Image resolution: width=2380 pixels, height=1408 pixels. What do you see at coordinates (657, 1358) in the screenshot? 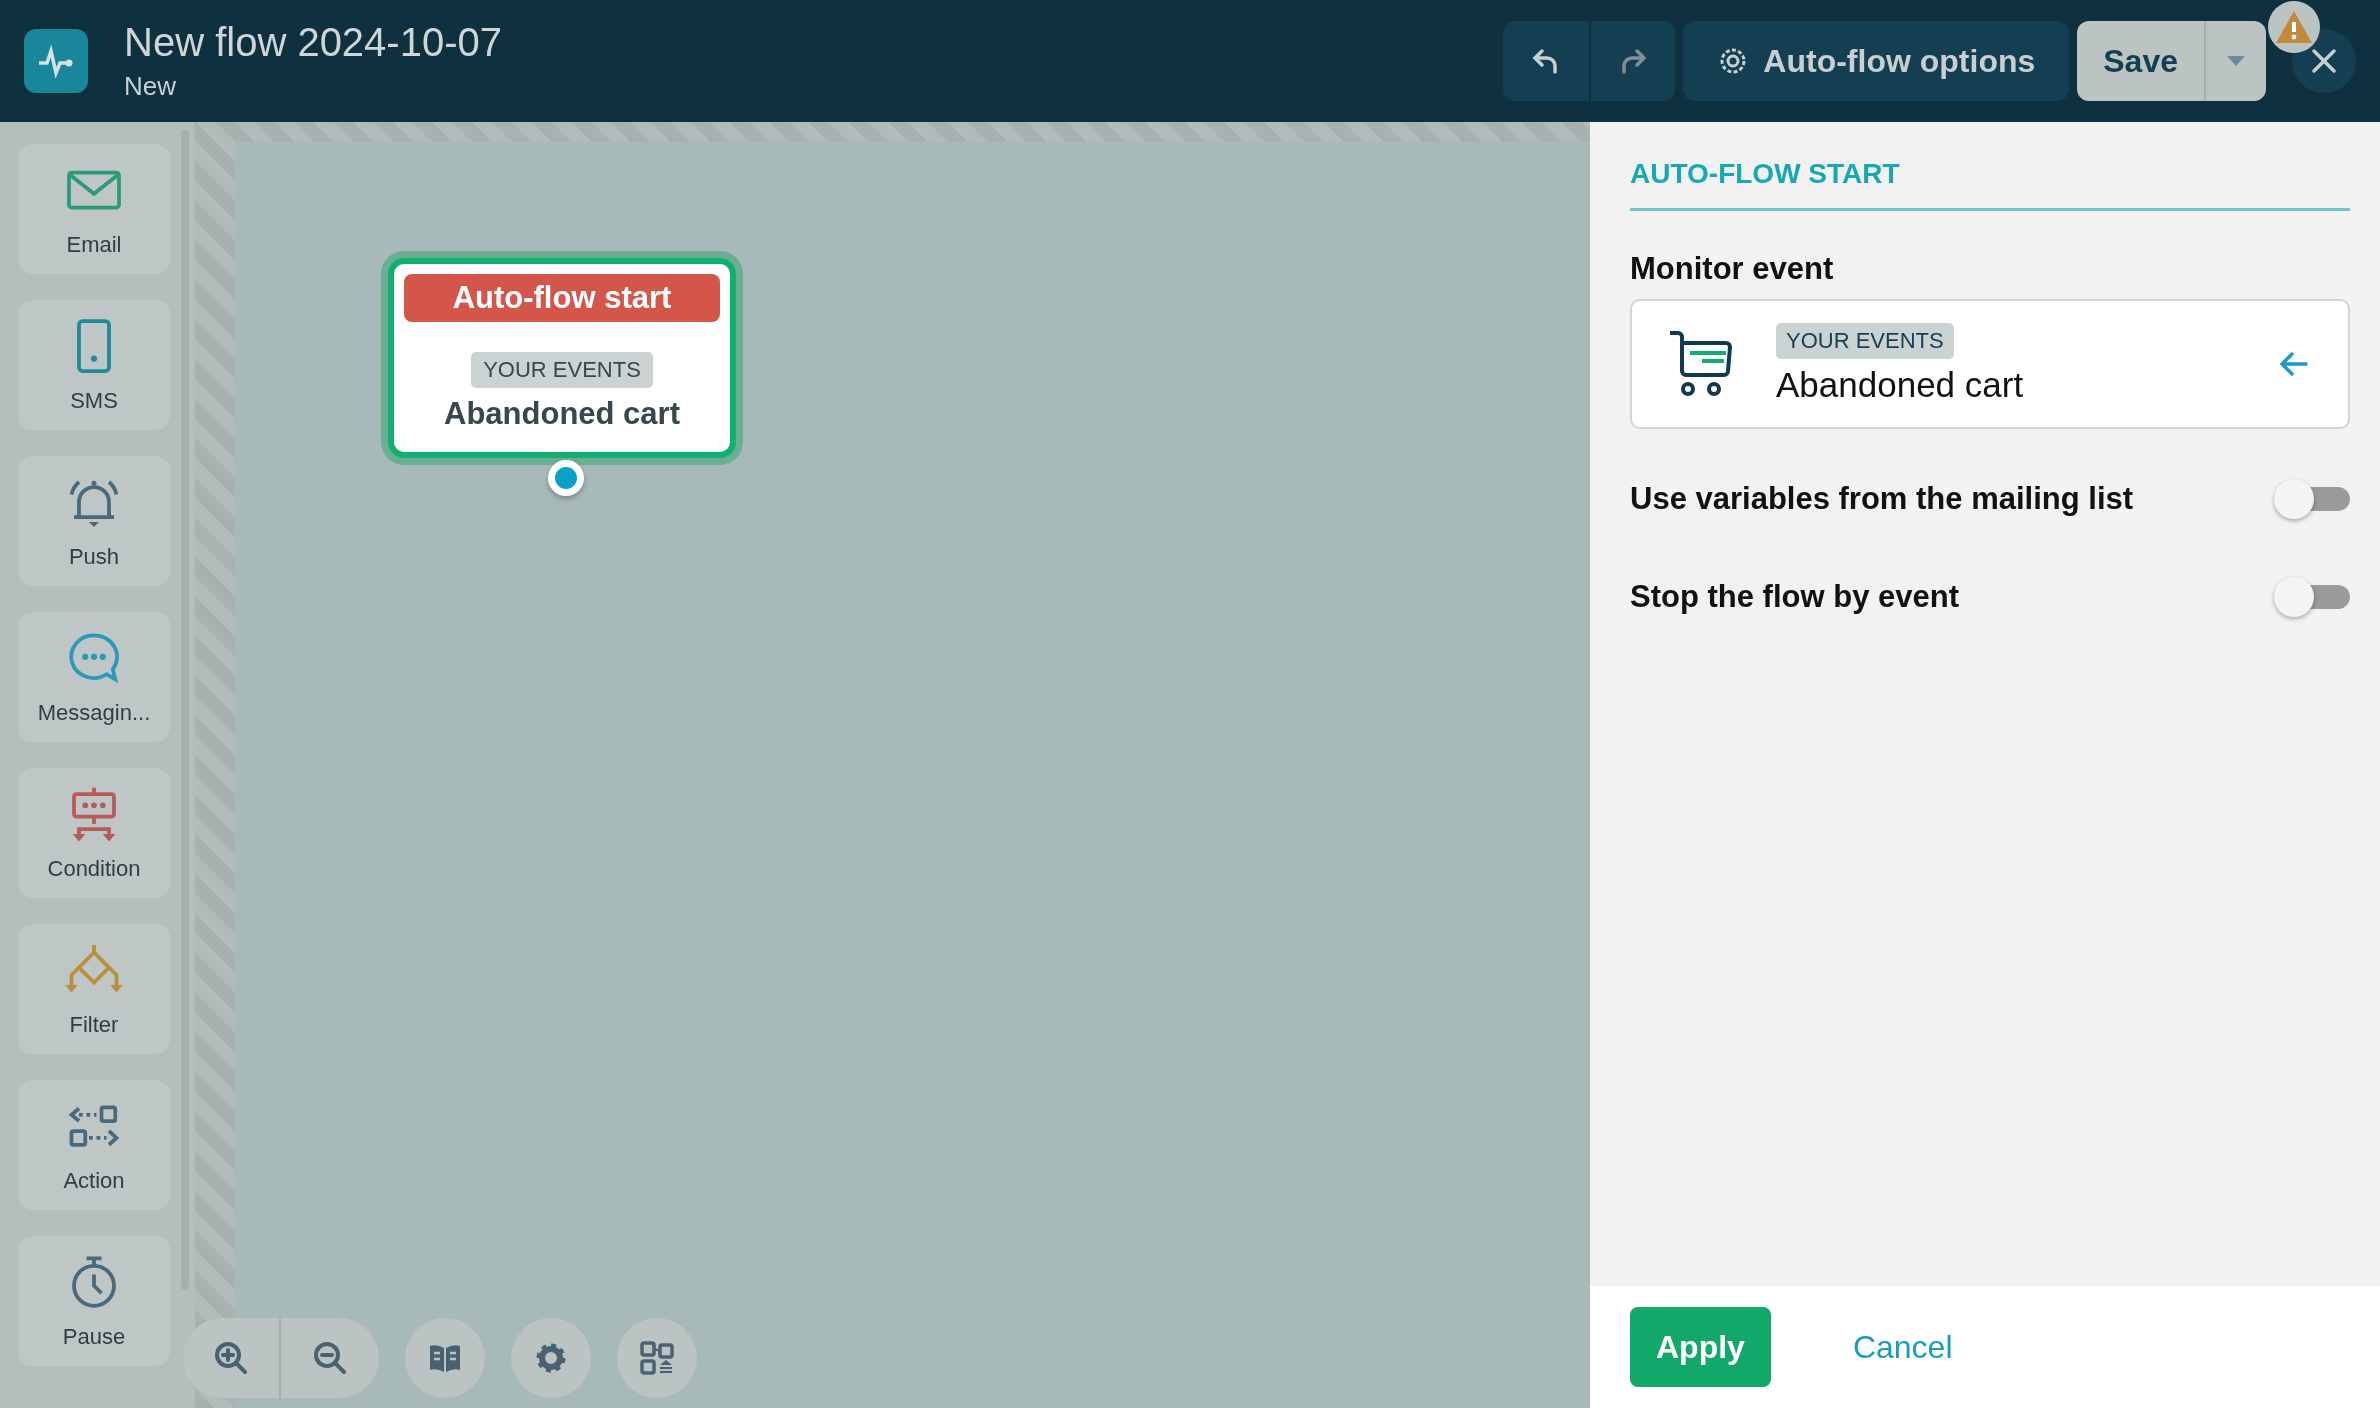
I see `squares-diagram-icon` at bounding box center [657, 1358].